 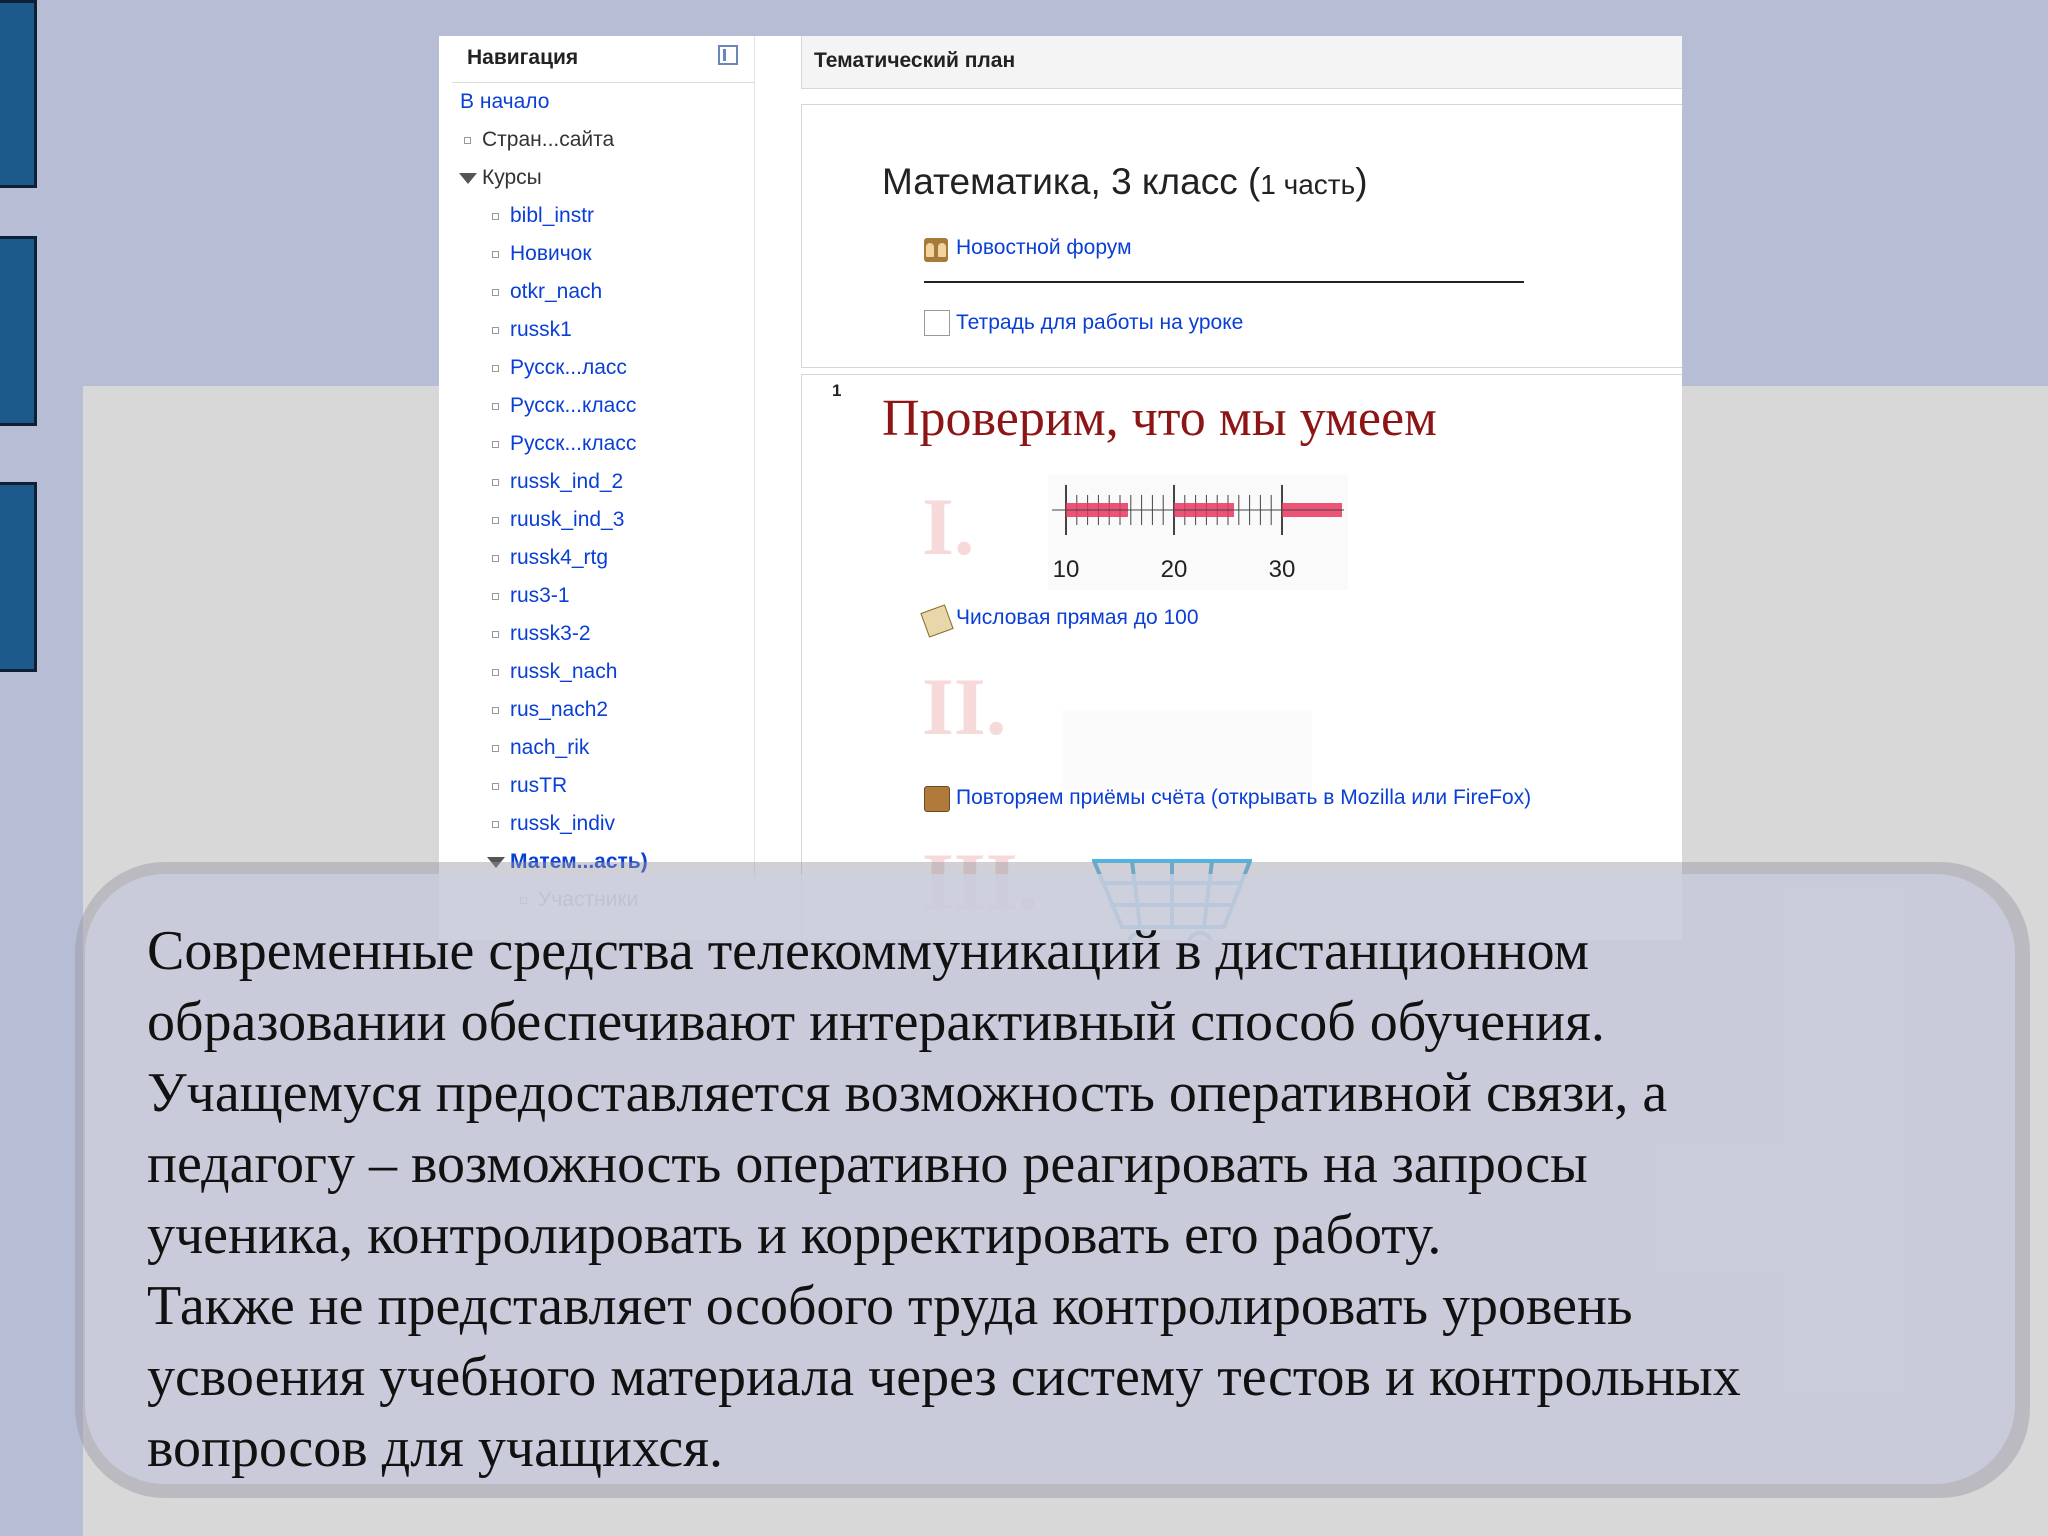 What do you see at coordinates (1099, 323) in the screenshot?
I see `notebook-link: Тетрадь для работы на уроке` at bounding box center [1099, 323].